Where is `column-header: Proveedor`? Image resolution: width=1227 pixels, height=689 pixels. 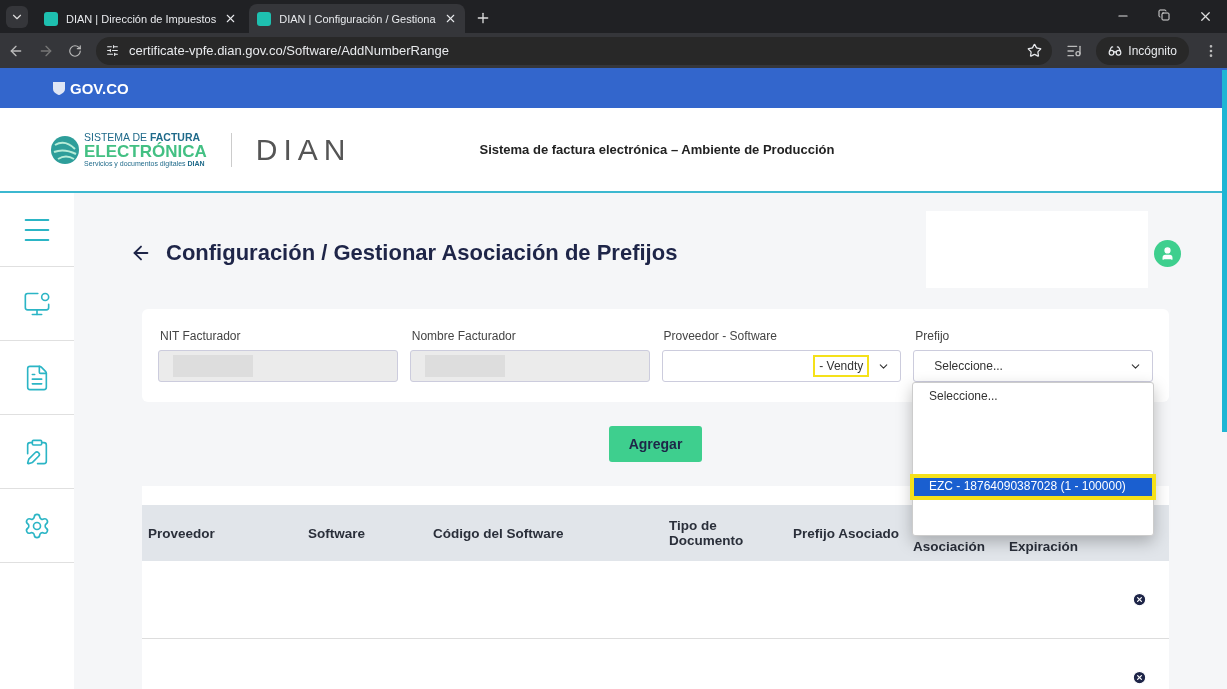
column-header: Proveedor is located at coordinates (182, 533).